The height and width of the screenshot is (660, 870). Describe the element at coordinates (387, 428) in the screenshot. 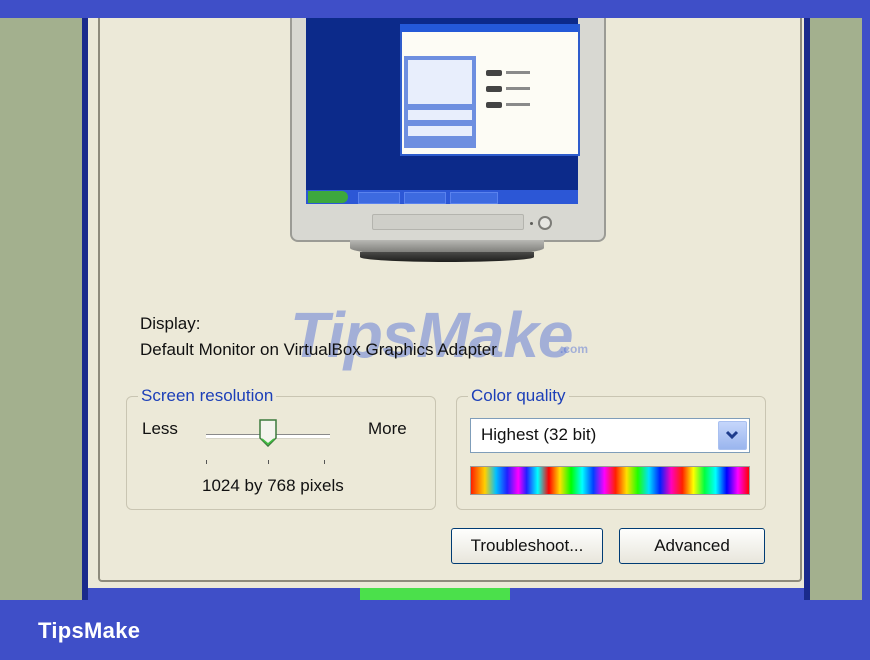

I see `resolution-more-label: More` at that location.